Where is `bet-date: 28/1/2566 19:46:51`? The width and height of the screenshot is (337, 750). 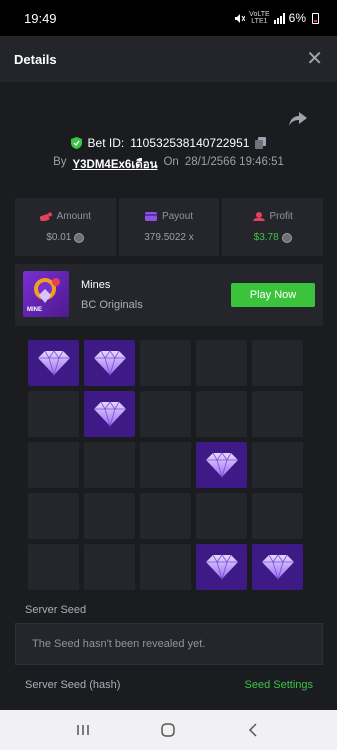
bet-date: 28/1/2566 19:46:51 is located at coordinates (234, 162).